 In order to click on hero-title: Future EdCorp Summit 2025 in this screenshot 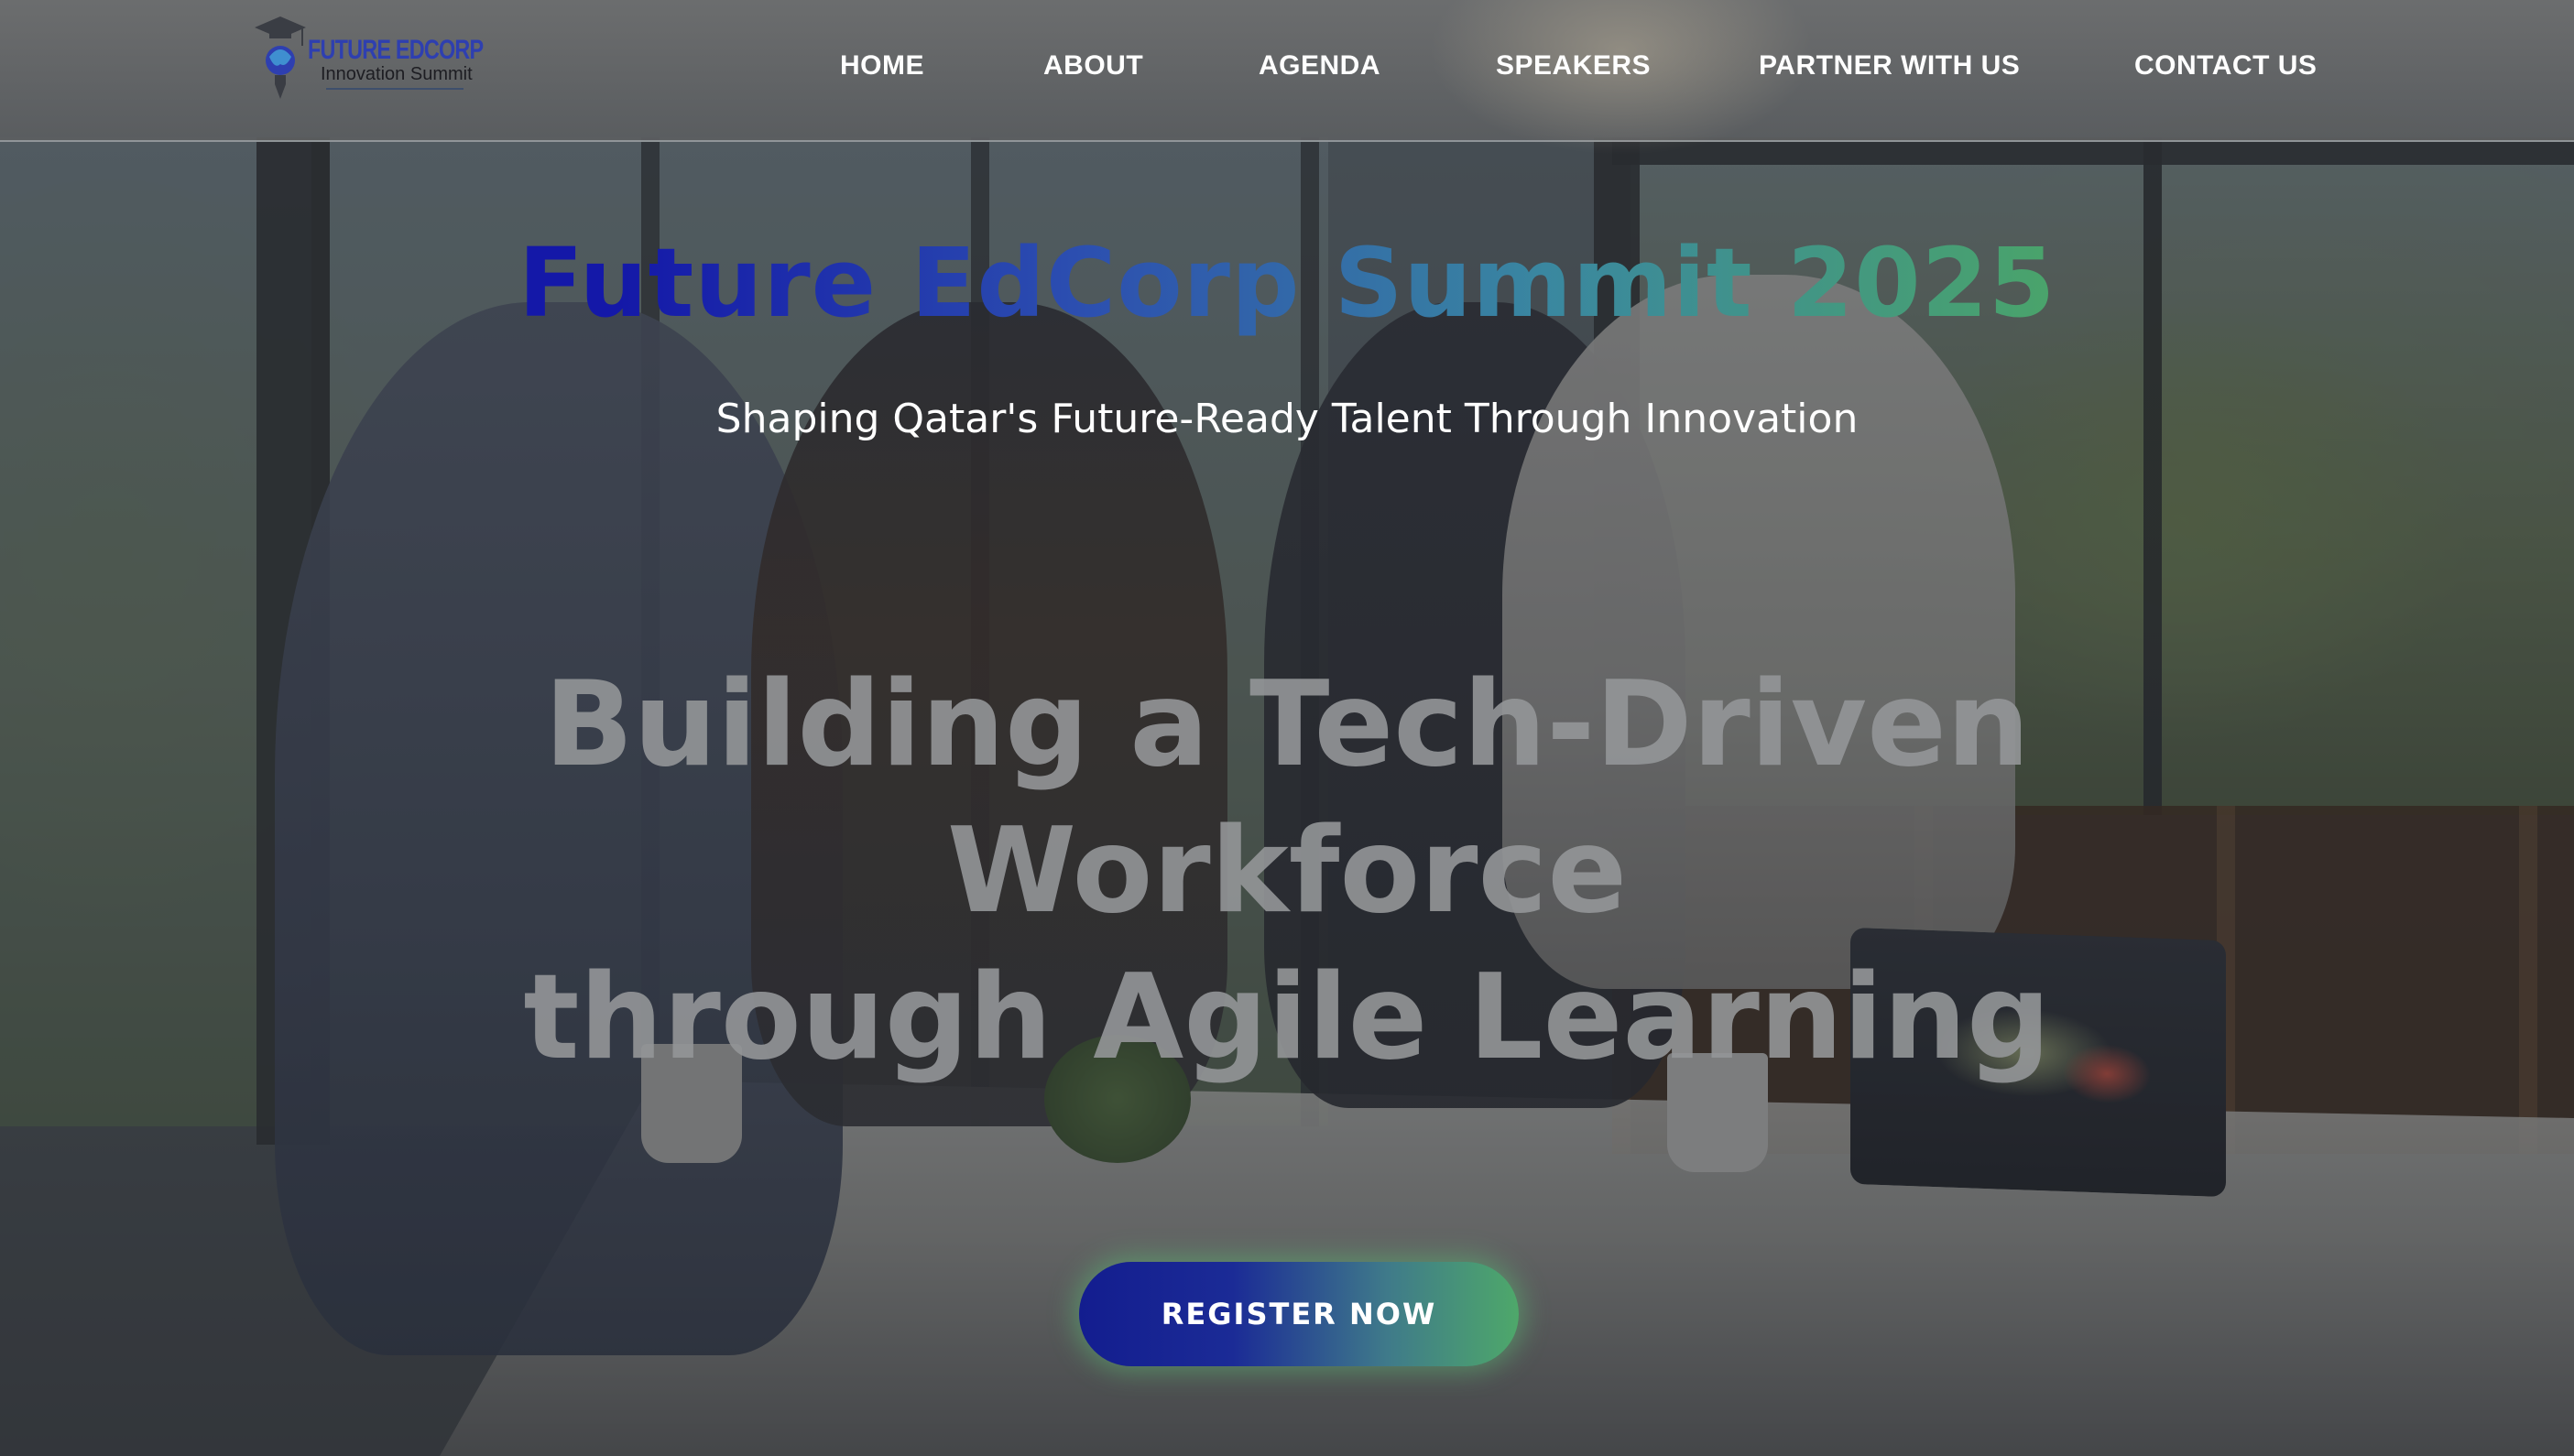, I will do `click(1287, 283)`.